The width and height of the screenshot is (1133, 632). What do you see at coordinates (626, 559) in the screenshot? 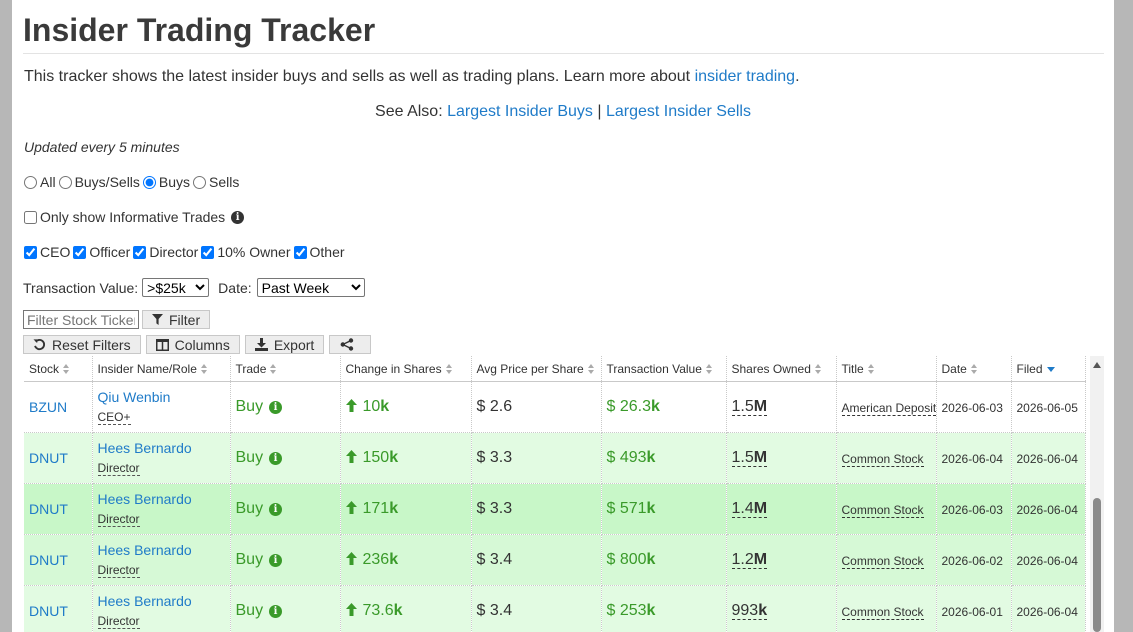
I see `transaction-value: $ 800` at bounding box center [626, 559].